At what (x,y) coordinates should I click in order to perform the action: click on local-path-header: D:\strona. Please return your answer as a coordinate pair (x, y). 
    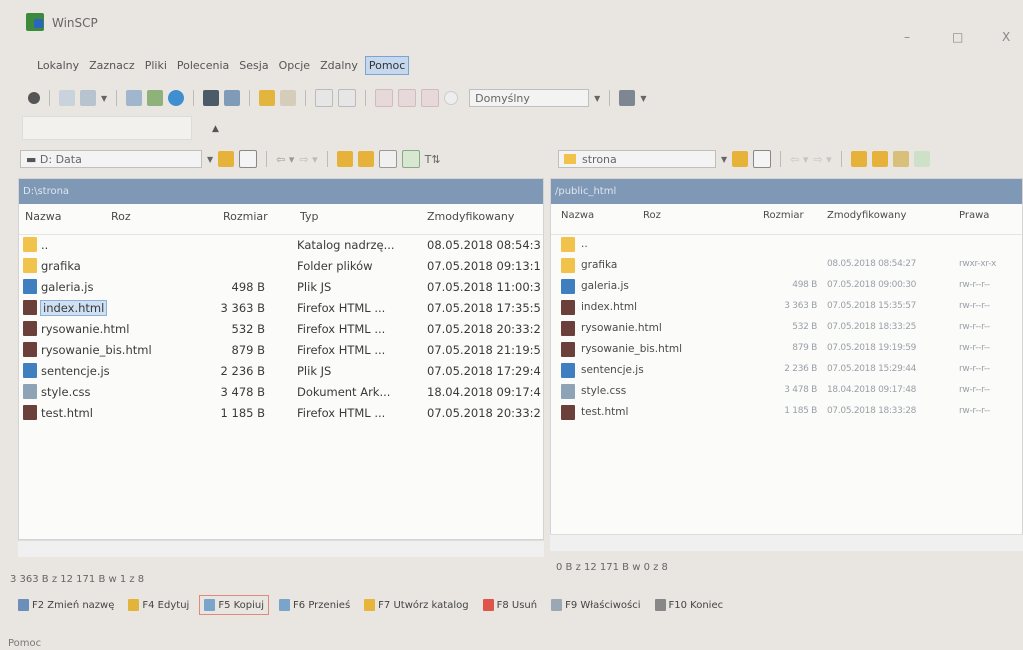
    Looking at the image, I should click on (281, 191).